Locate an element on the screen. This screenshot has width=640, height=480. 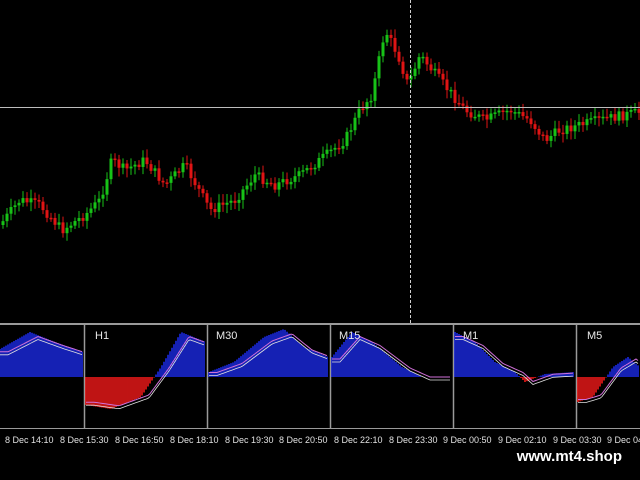
time-label: 8 Dec 18:10 is located at coordinates (194, 440).